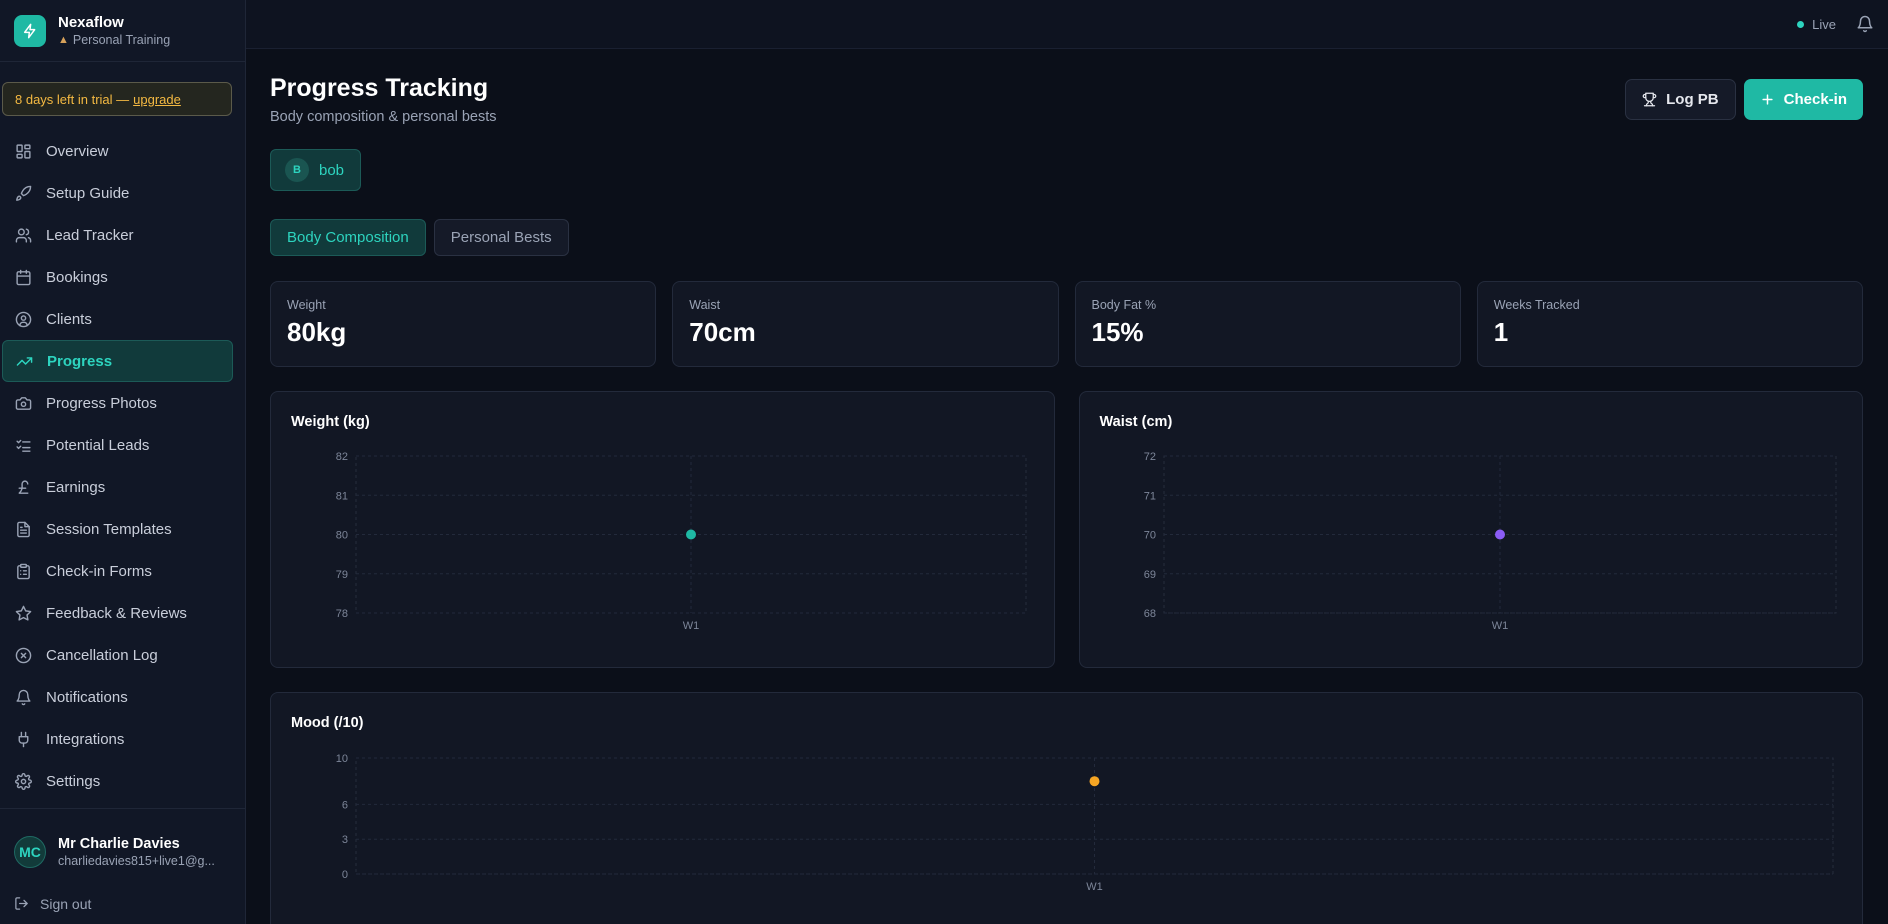 This screenshot has width=1888, height=924. I want to click on y-tick-label: 79, so click(342, 575).